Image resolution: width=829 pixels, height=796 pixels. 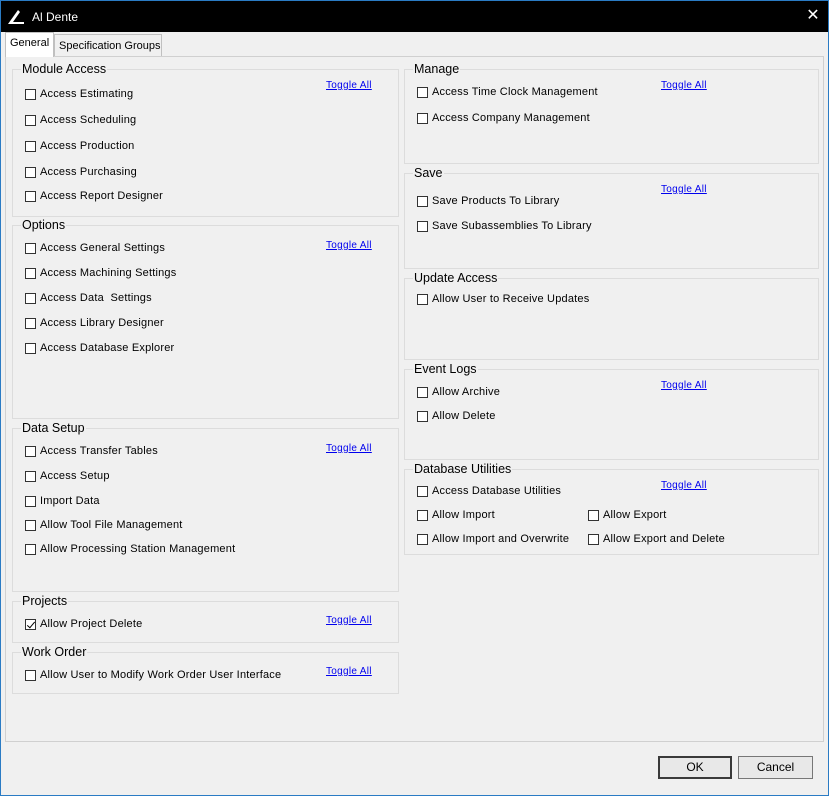 What do you see at coordinates (695, 767) in the screenshot?
I see `ok-button: OK` at bounding box center [695, 767].